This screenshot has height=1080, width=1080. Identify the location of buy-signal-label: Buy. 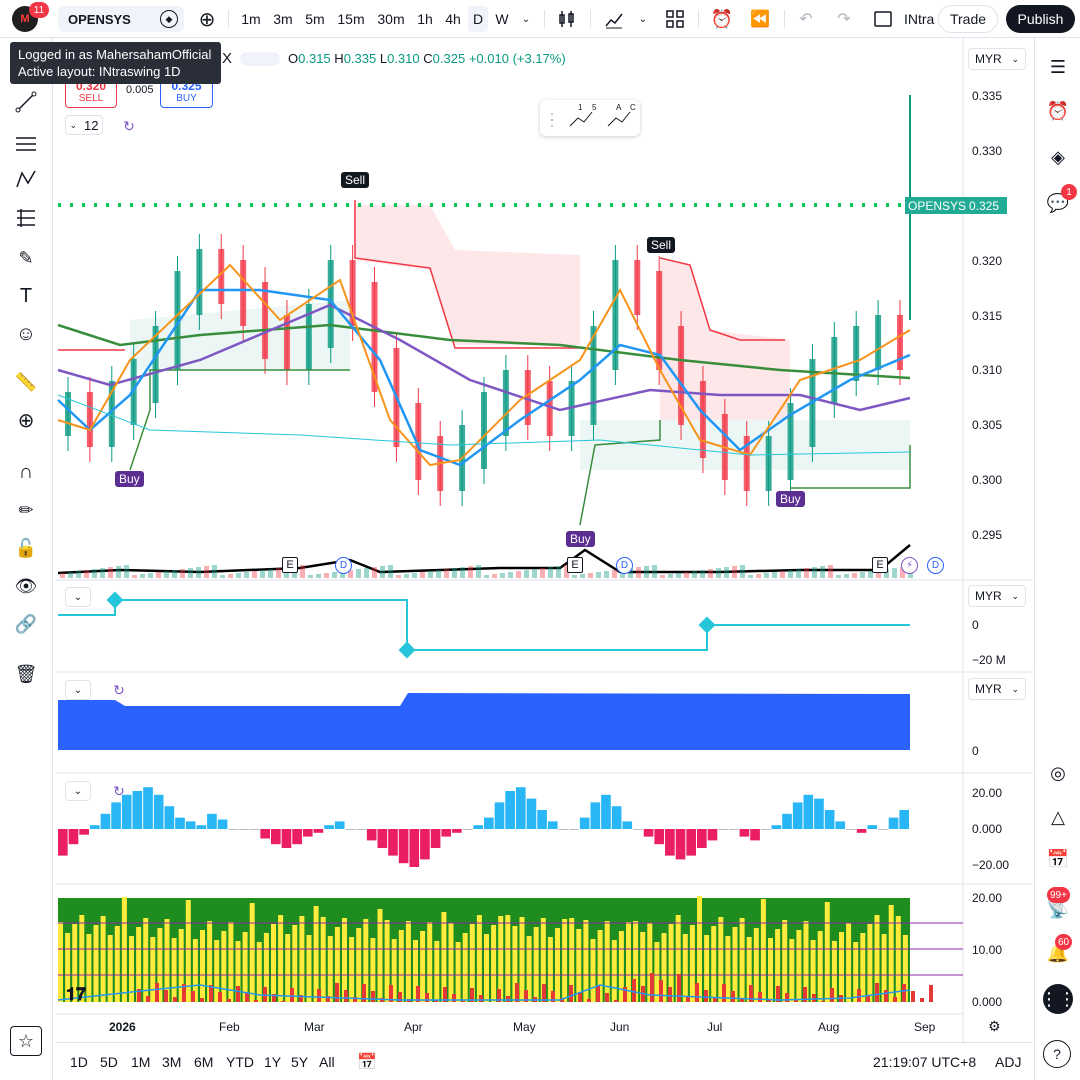
(580, 539).